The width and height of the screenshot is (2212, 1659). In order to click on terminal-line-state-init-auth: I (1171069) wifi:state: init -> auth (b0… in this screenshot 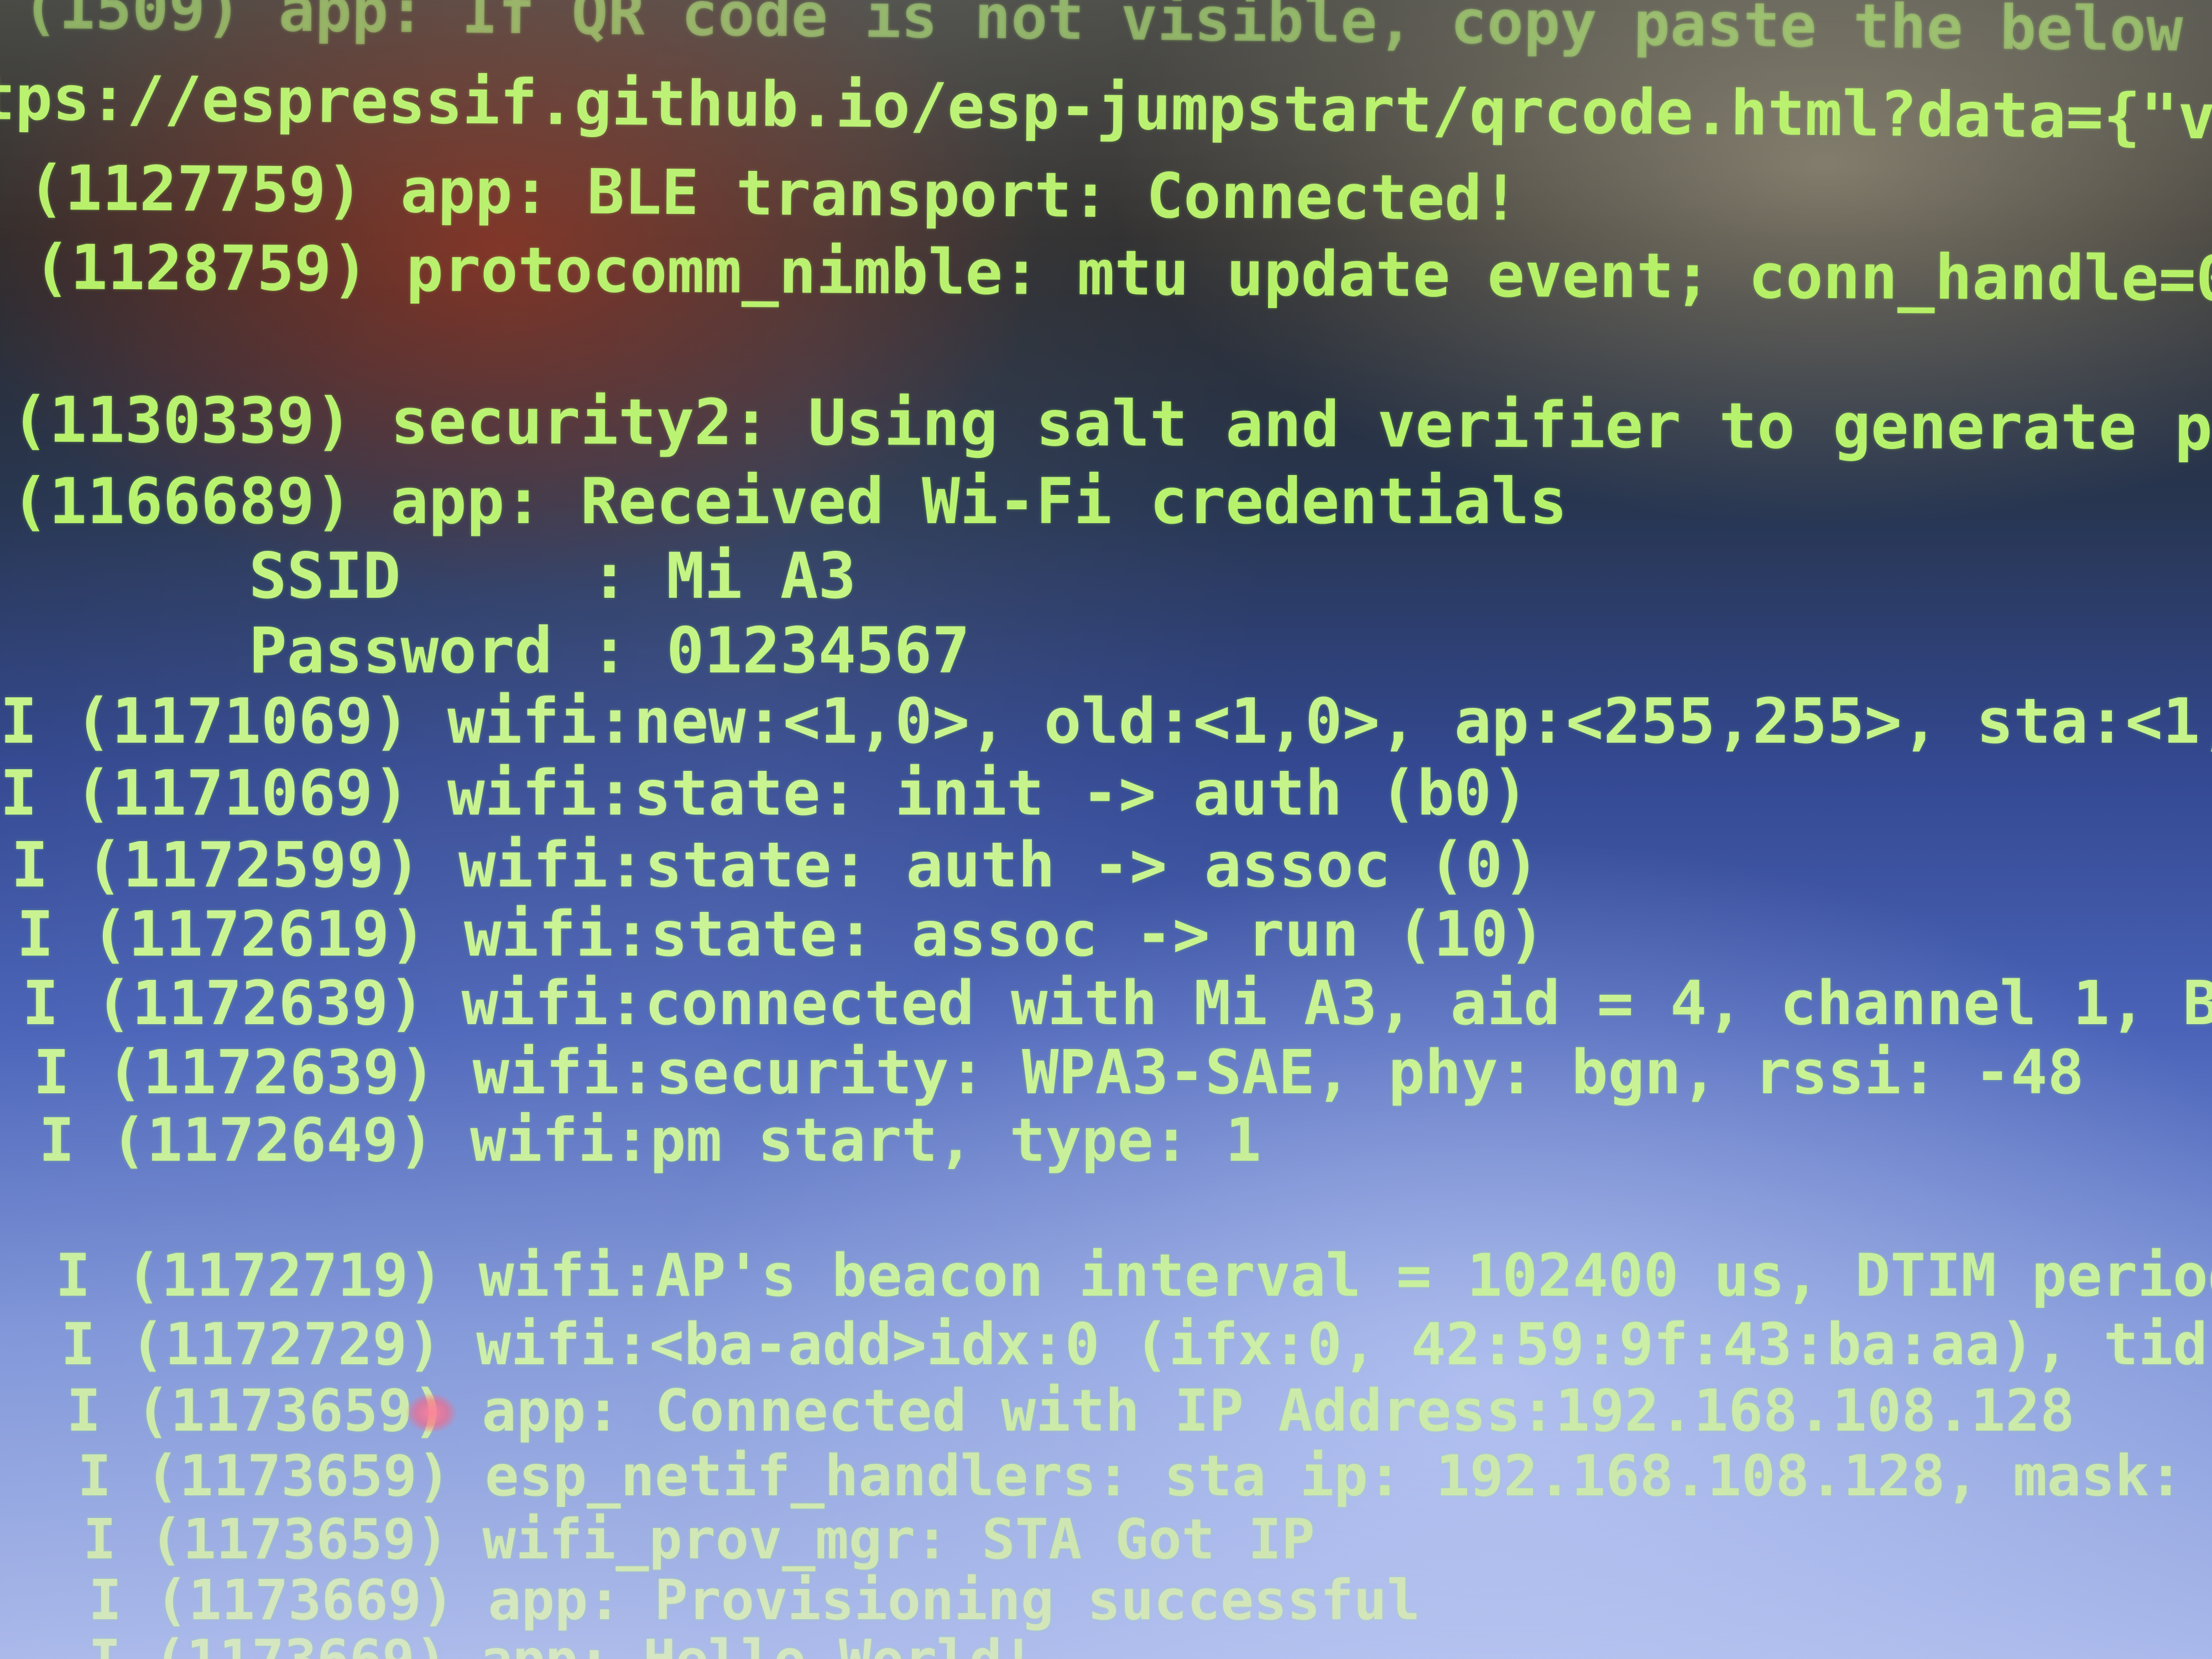, I will do `click(765, 794)`.